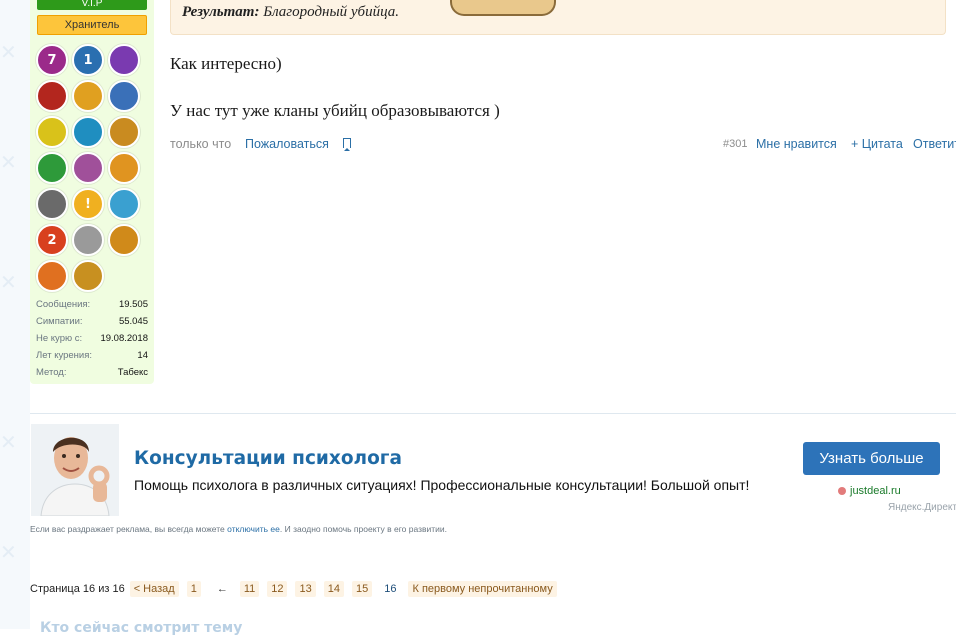 The image size is (956, 636). I want to click on red-badge-award-icon, so click(52, 96).